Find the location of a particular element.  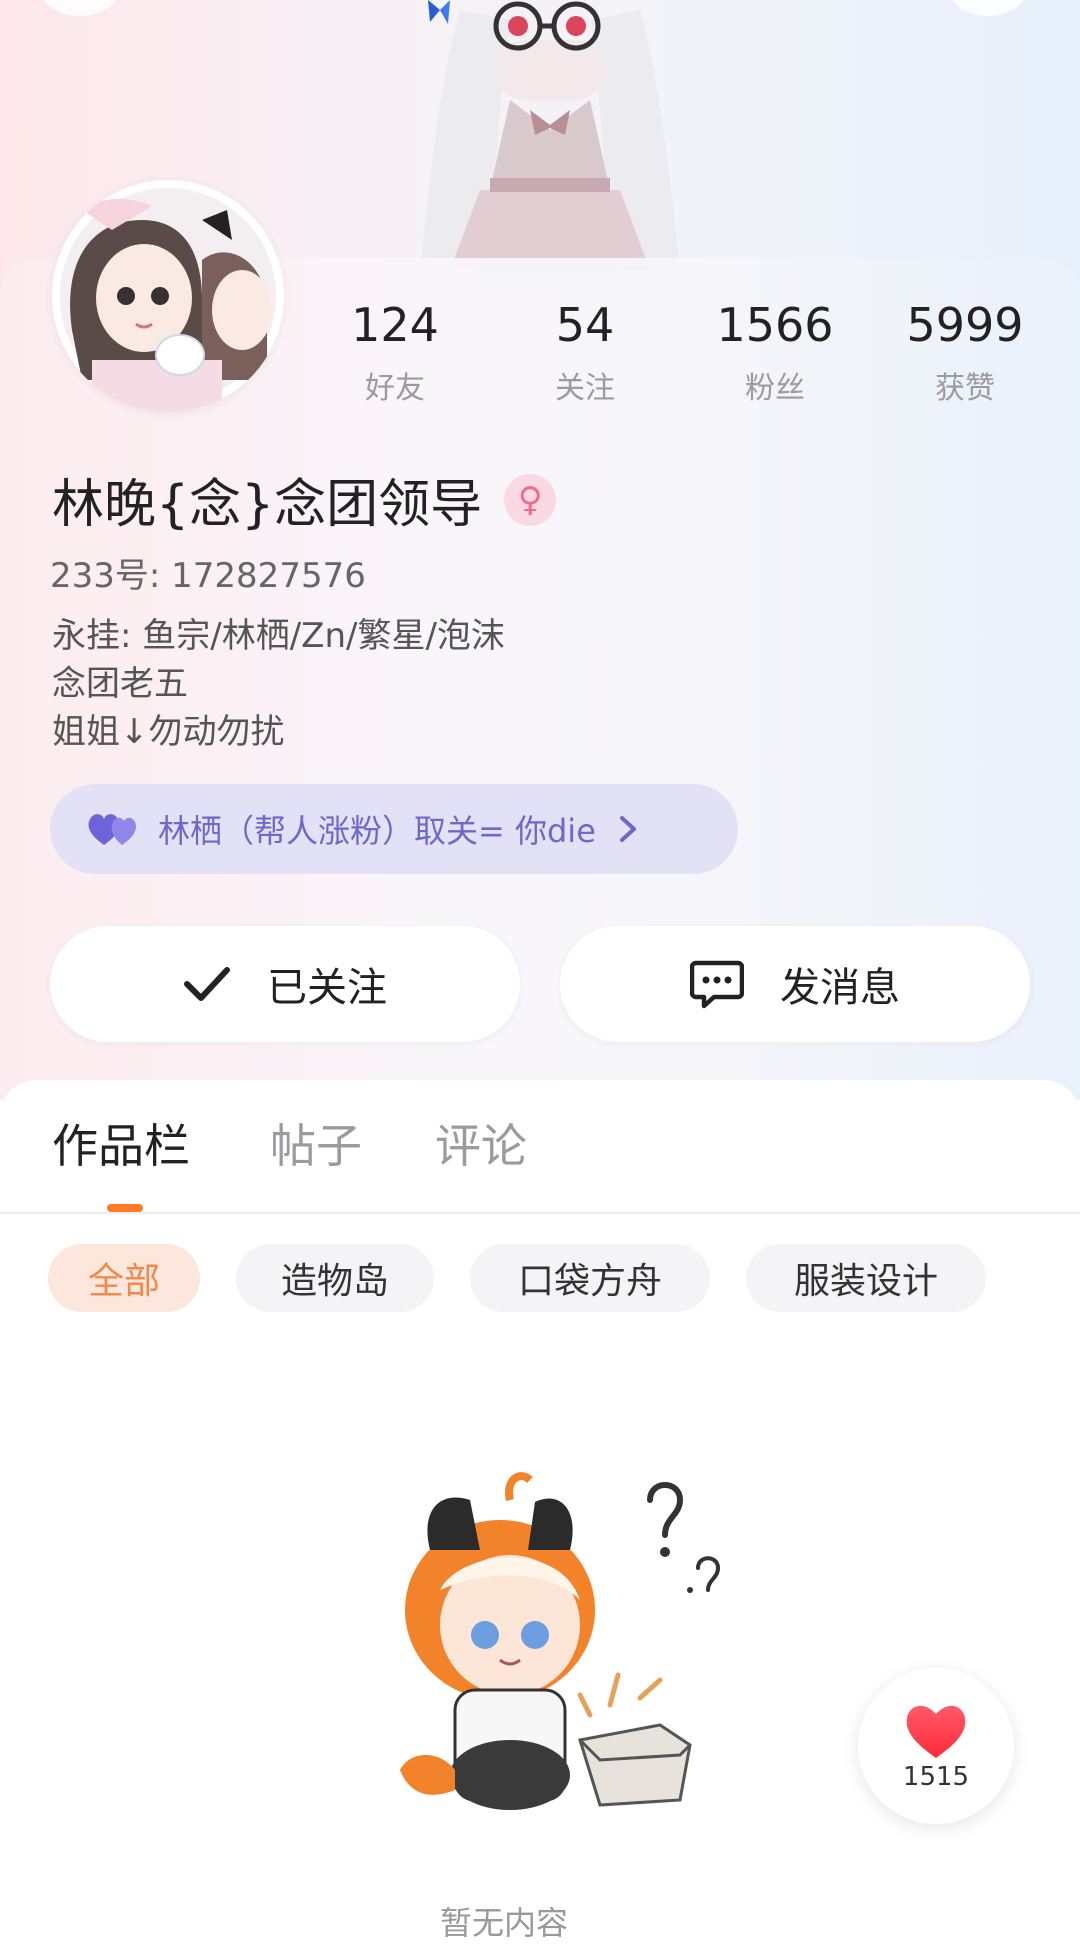

chat-bubble-icon is located at coordinates (717, 984).